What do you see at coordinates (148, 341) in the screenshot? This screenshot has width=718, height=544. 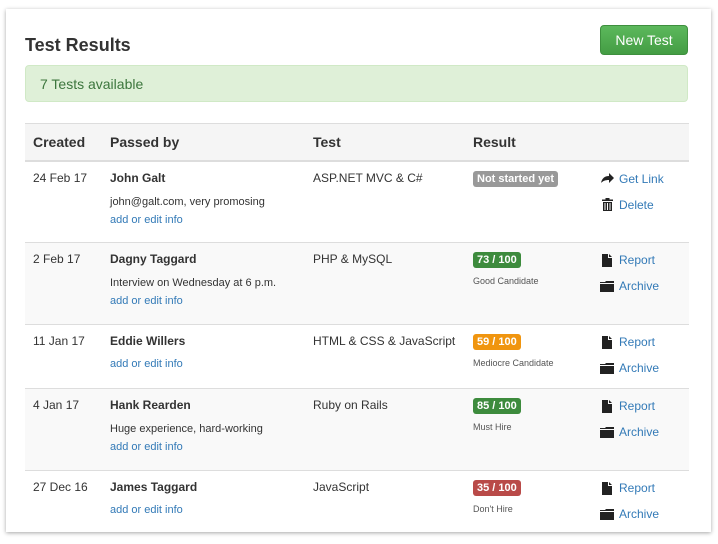 I see `candidate-name: Eddie Willers` at bounding box center [148, 341].